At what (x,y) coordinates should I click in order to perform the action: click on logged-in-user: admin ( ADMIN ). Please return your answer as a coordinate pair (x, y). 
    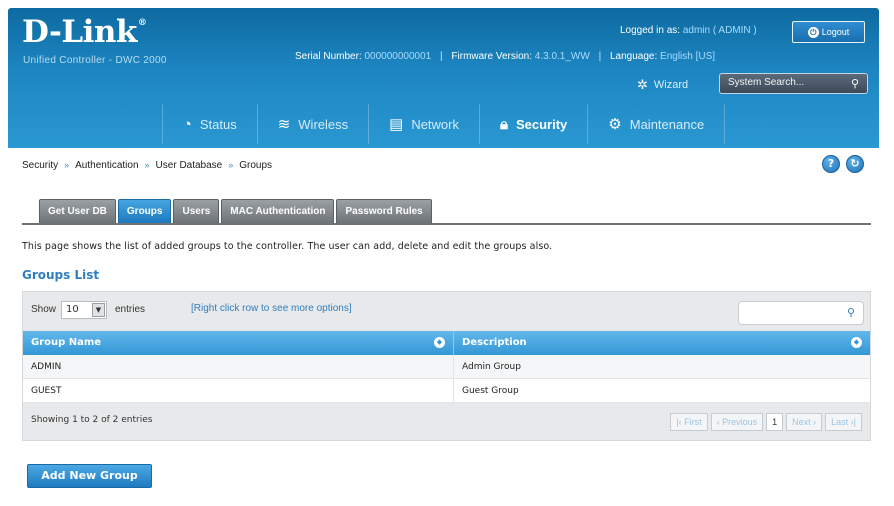
    Looking at the image, I should click on (719, 30).